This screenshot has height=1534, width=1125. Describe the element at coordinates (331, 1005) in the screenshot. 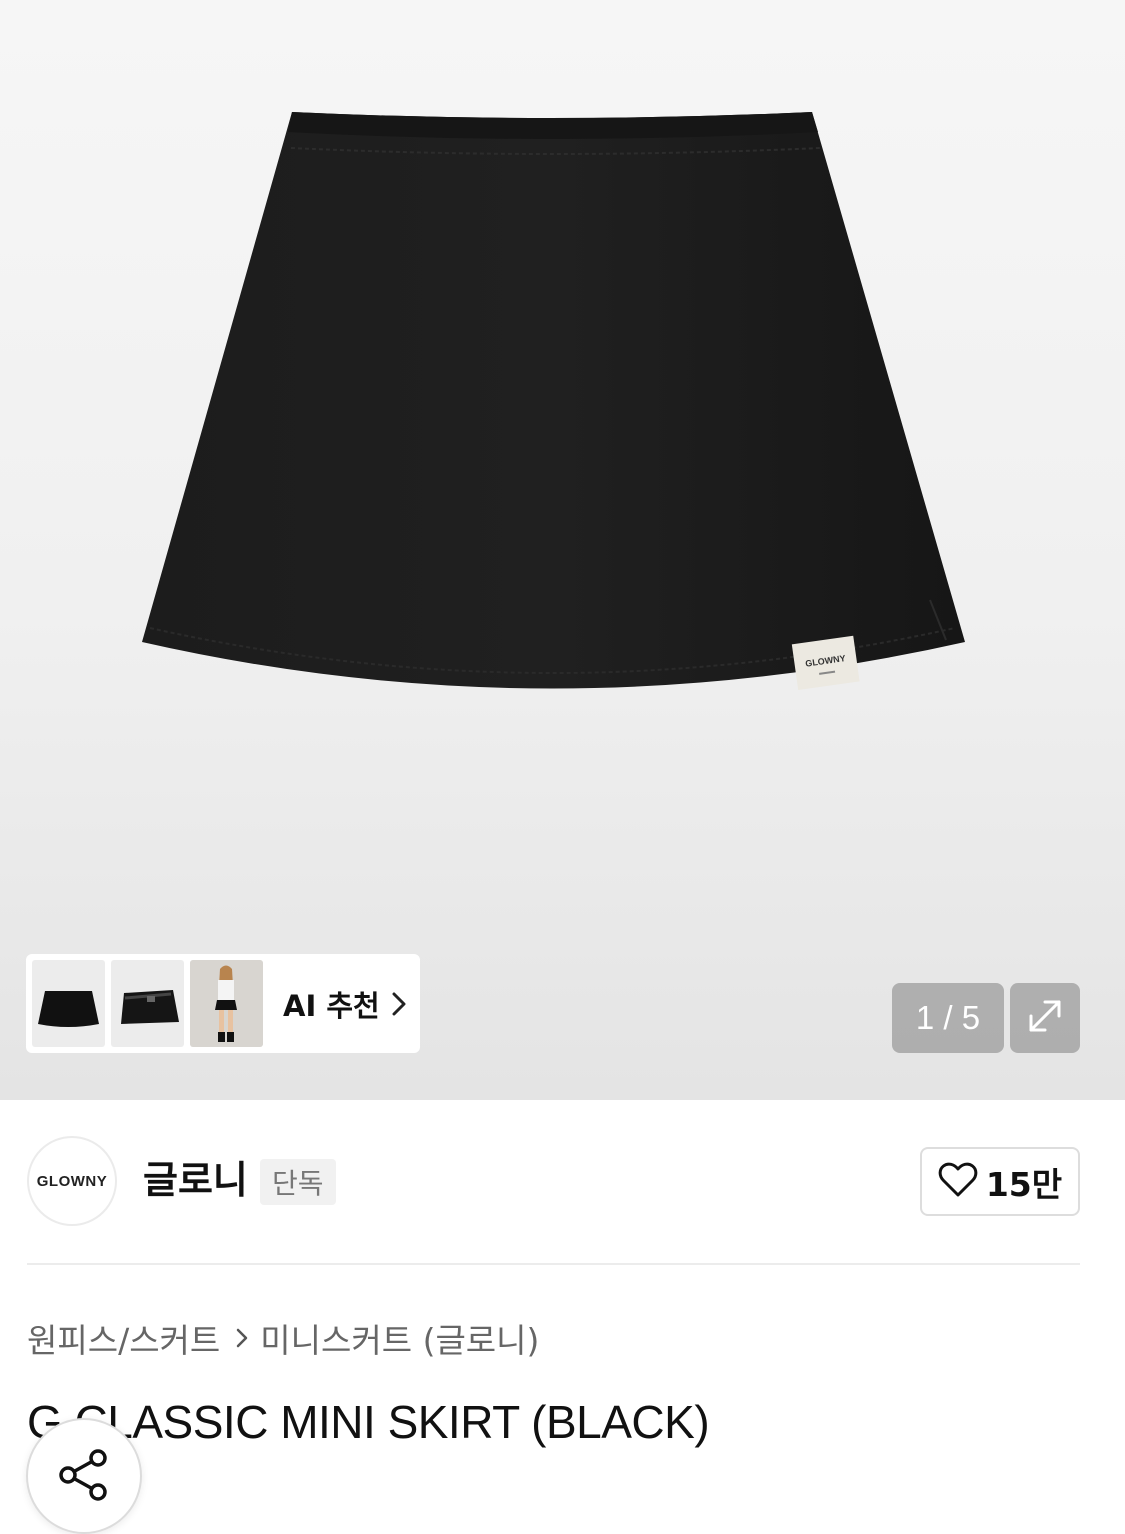

I see `ai-recommend-label: AI 추천` at that location.